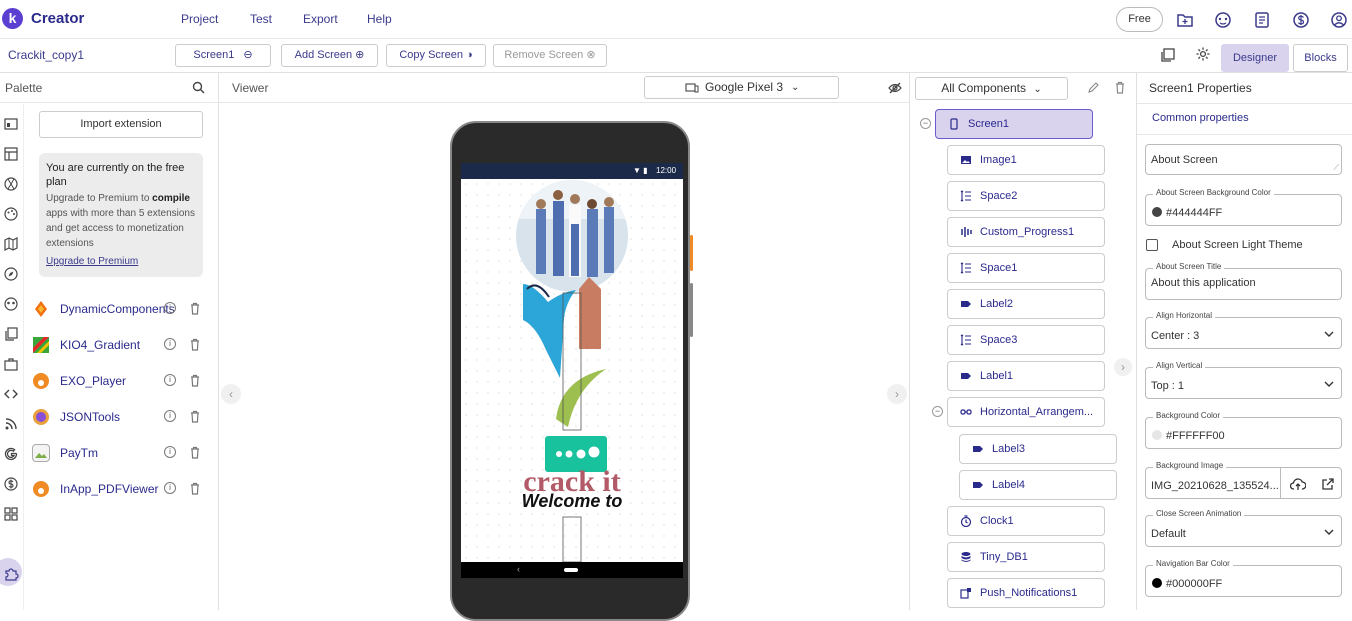 The image size is (1352, 621). Describe the element at coordinates (1243, 207) in the screenshot. I see `about-bg-color-field: About Screen Background Color #444444FF` at that location.